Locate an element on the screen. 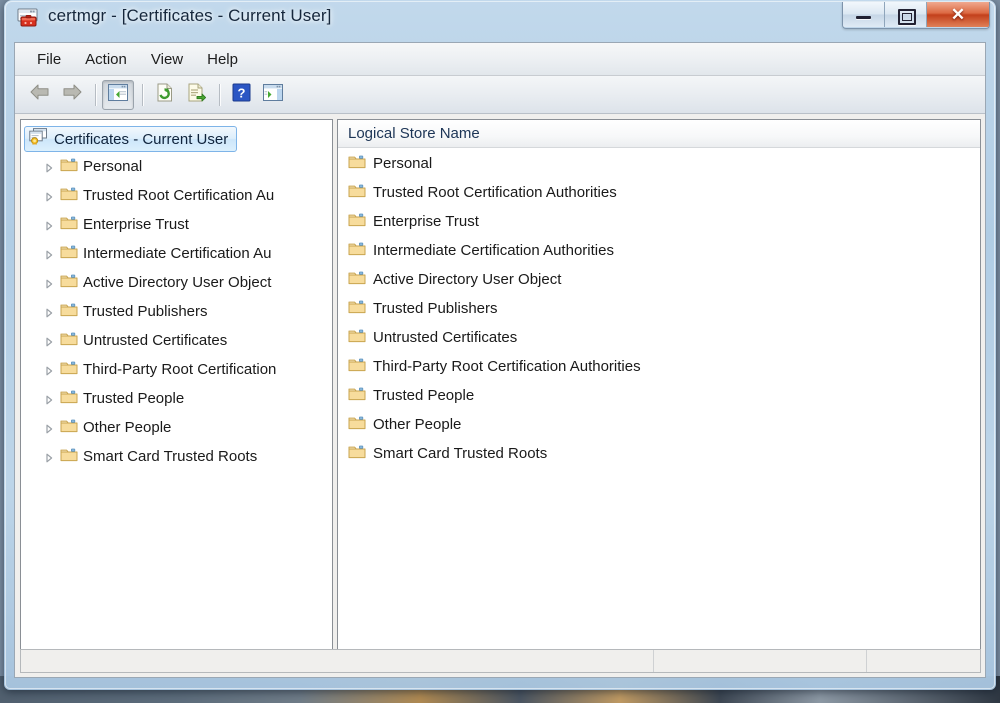  tree-root-label: Certificates - Current User is located at coordinates (141, 139).